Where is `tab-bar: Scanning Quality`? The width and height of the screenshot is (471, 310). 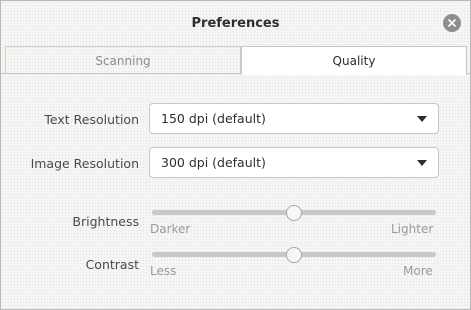
tab-bar: Scanning Quality is located at coordinates (235, 60).